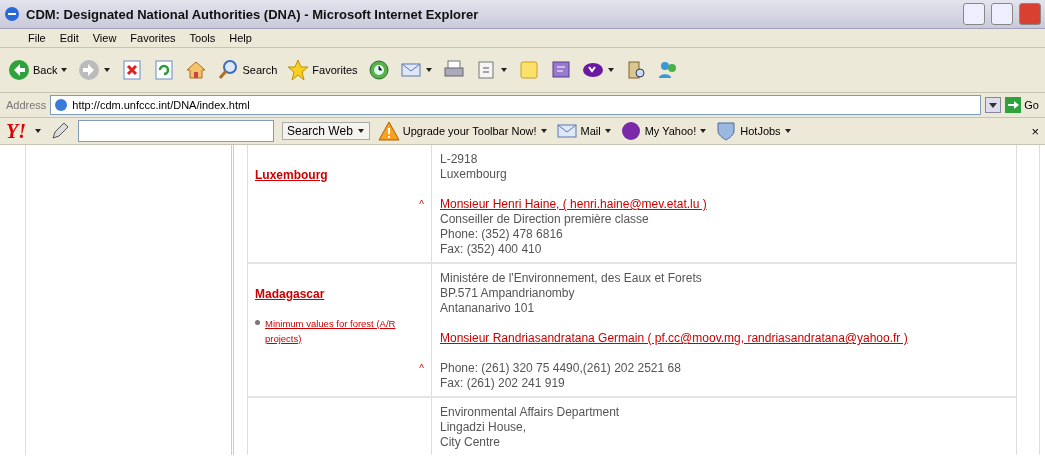 The image size is (1045, 456). What do you see at coordinates (202, 38) in the screenshot?
I see `menu-item: Tools` at bounding box center [202, 38].